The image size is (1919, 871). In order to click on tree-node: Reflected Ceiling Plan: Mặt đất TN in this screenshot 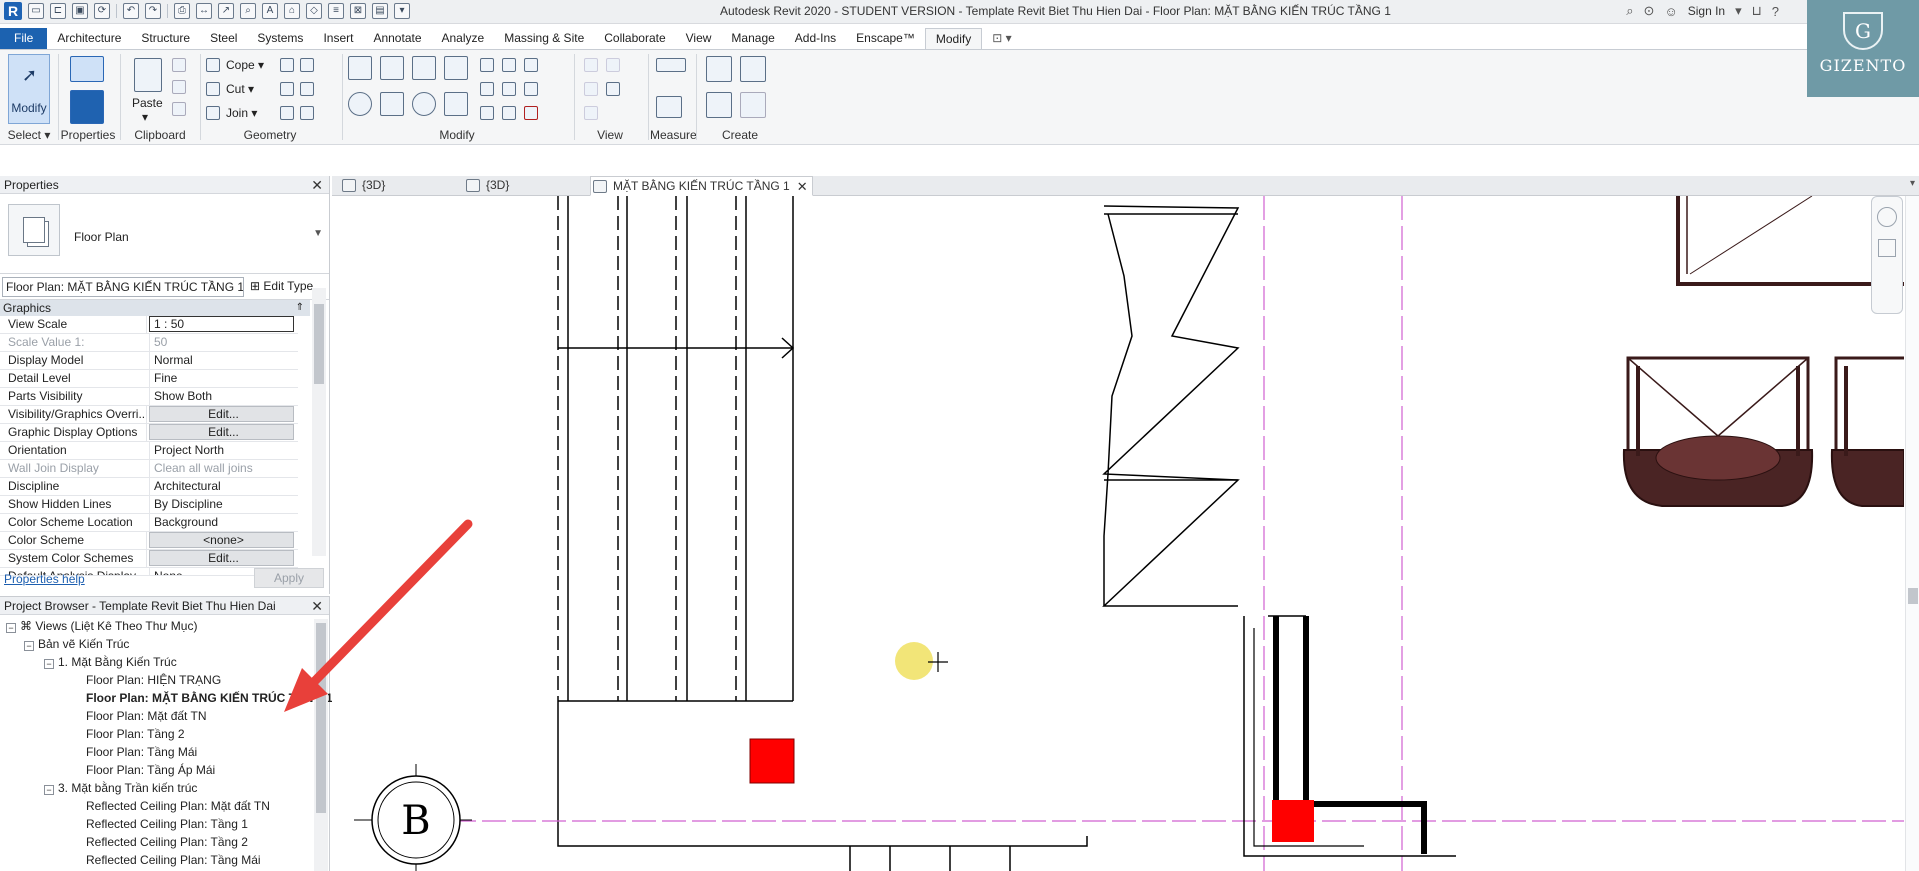, I will do `click(158, 806)`.